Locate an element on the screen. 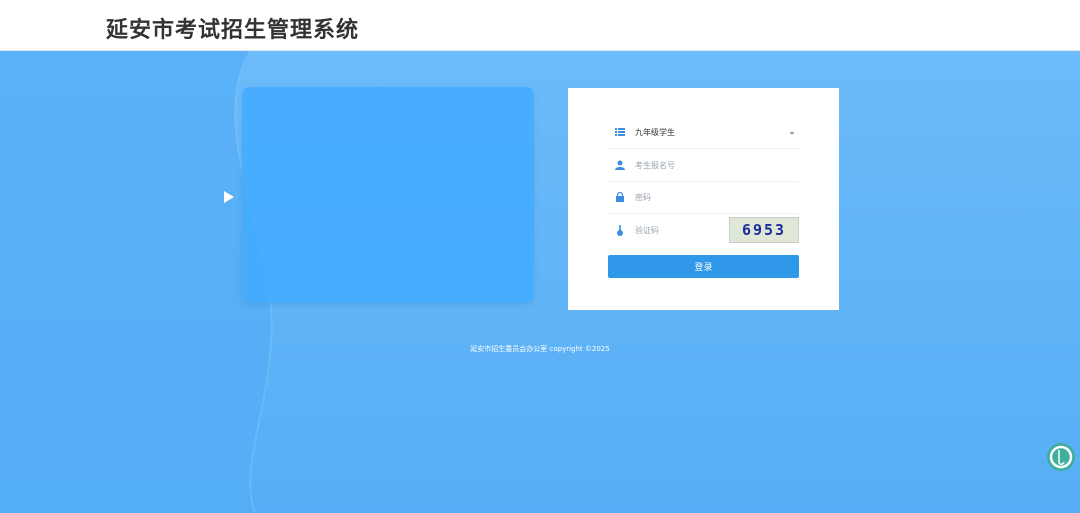 This screenshot has height=513, width=1080. app-title: 延安市考试招生管理系统 is located at coordinates (233, 30).